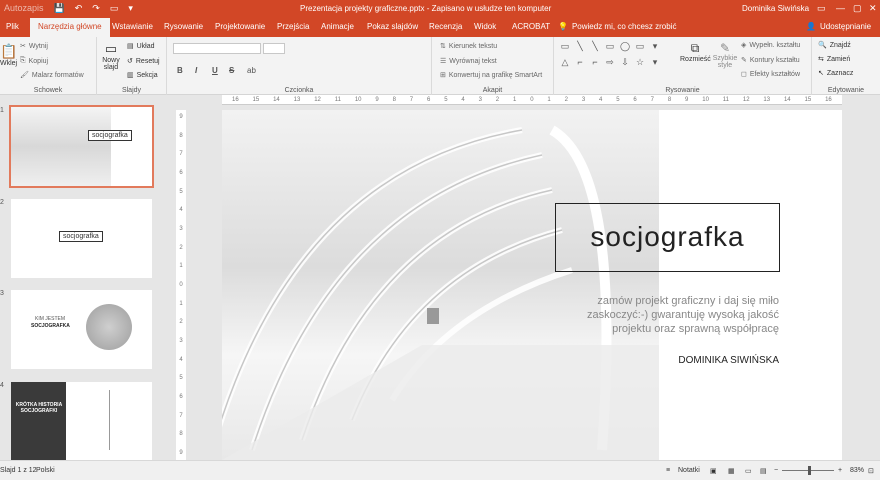 Image resolution: width=880 pixels, height=480 pixels. I want to click on ruler-tick: 2, so click(566, 100).